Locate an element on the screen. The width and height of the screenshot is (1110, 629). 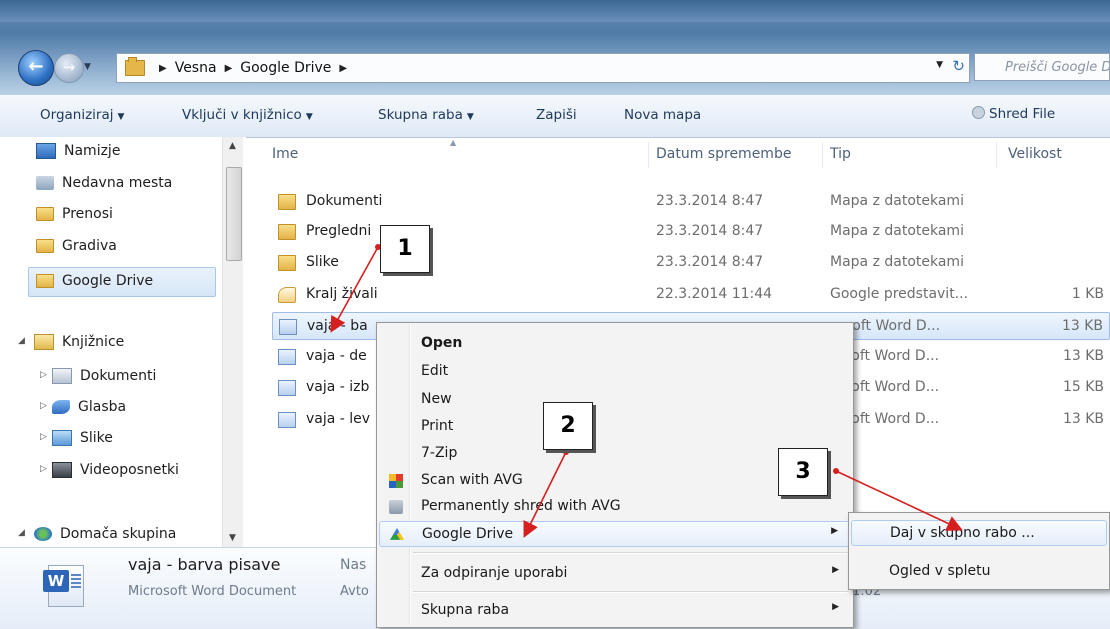
callout-1: 1 is located at coordinates (405, 249).